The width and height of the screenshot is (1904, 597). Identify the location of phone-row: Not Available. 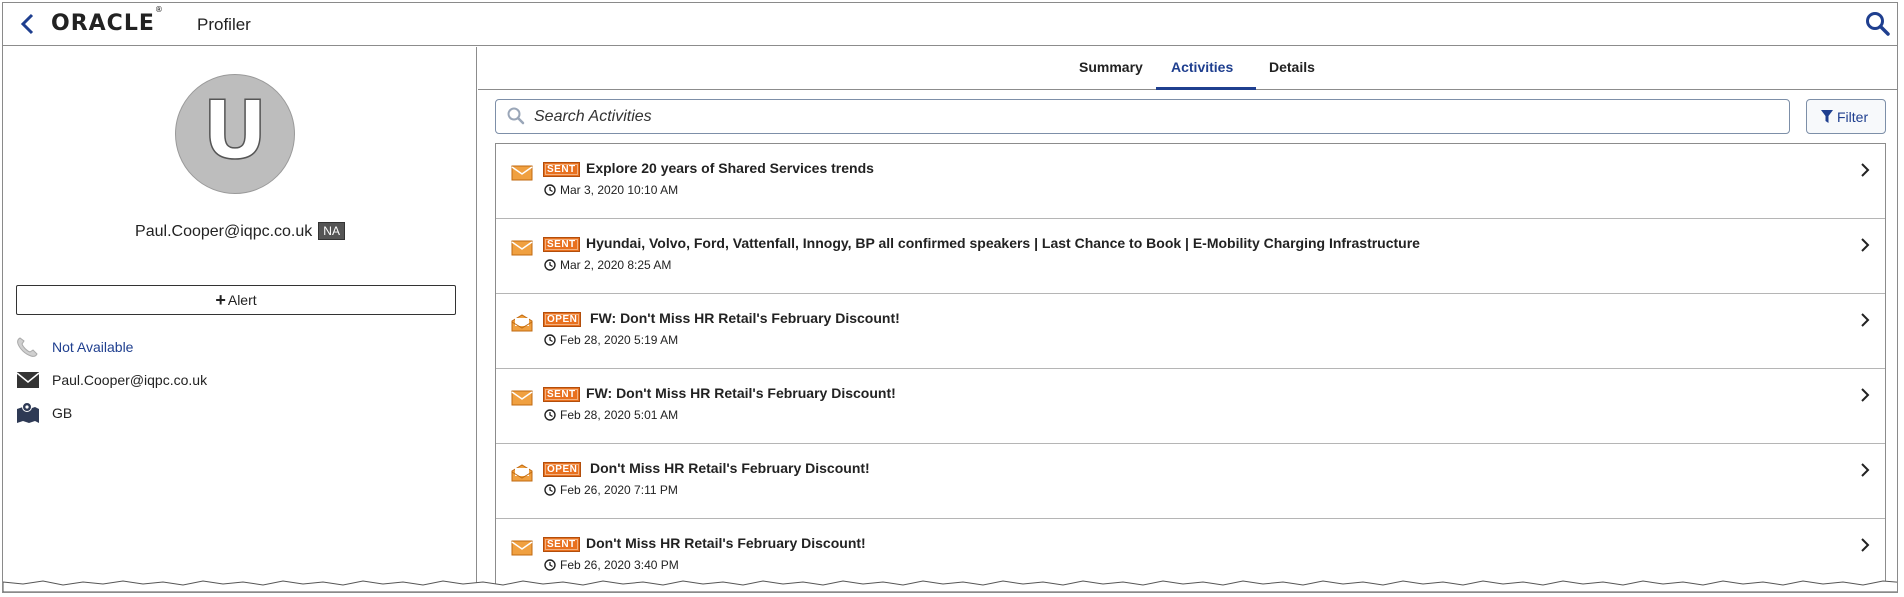
(235, 347).